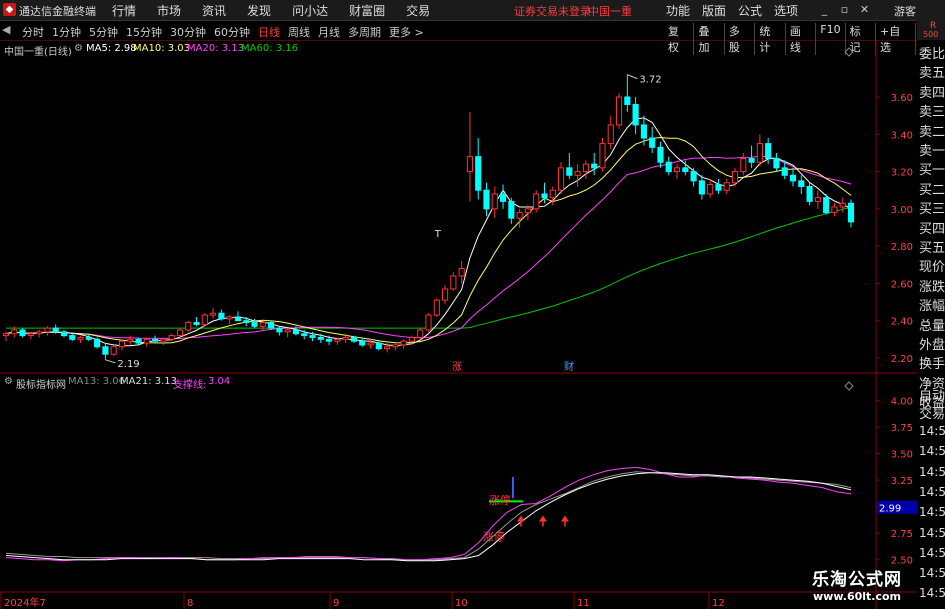 The height and width of the screenshot is (609, 945). Describe the element at coordinates (932, 532) in the screenshot. I see `side-time-5: 14:56` at that location.